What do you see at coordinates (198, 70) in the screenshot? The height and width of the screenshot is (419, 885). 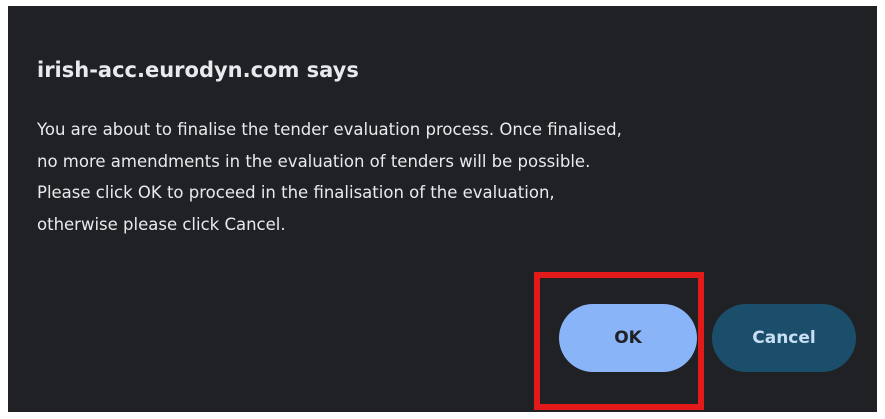 I see `dialog-title: irish-acc.eurodyn.com says` at bounding box center [198, 70].